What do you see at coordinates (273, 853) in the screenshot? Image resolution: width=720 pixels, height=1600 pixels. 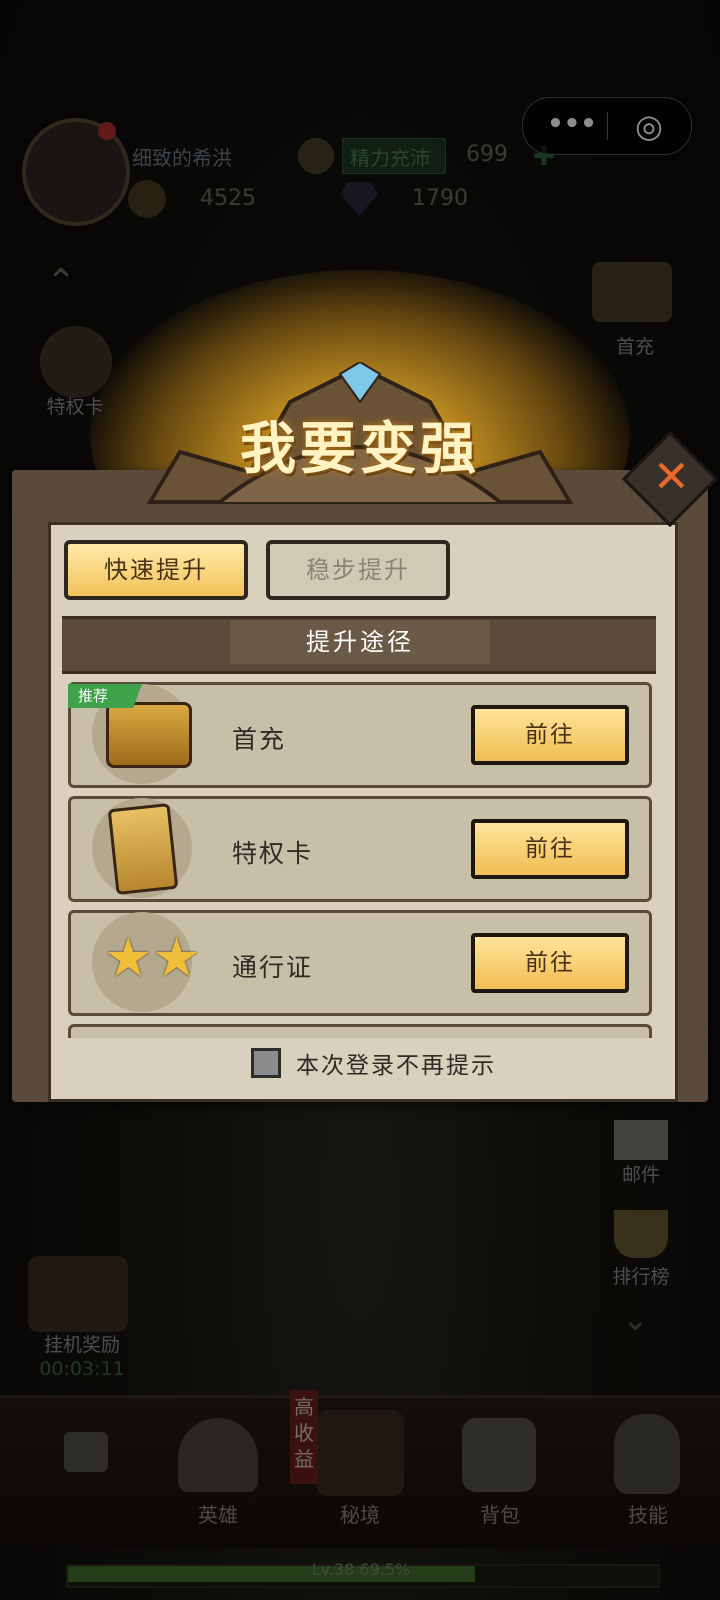 I see `row-label: 特权卡` at bounding box center [273, 853].